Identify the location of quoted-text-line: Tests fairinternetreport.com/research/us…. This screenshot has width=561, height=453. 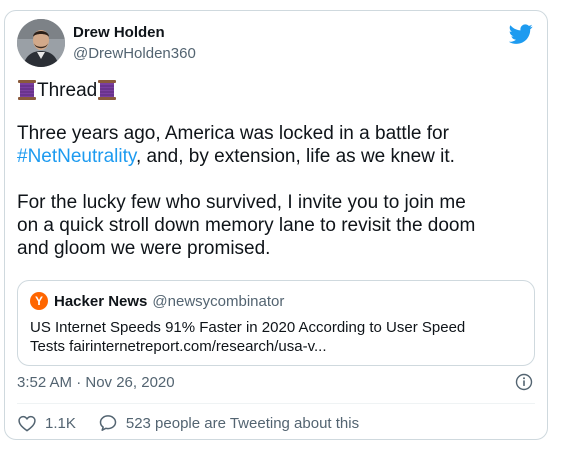
(178, 346).